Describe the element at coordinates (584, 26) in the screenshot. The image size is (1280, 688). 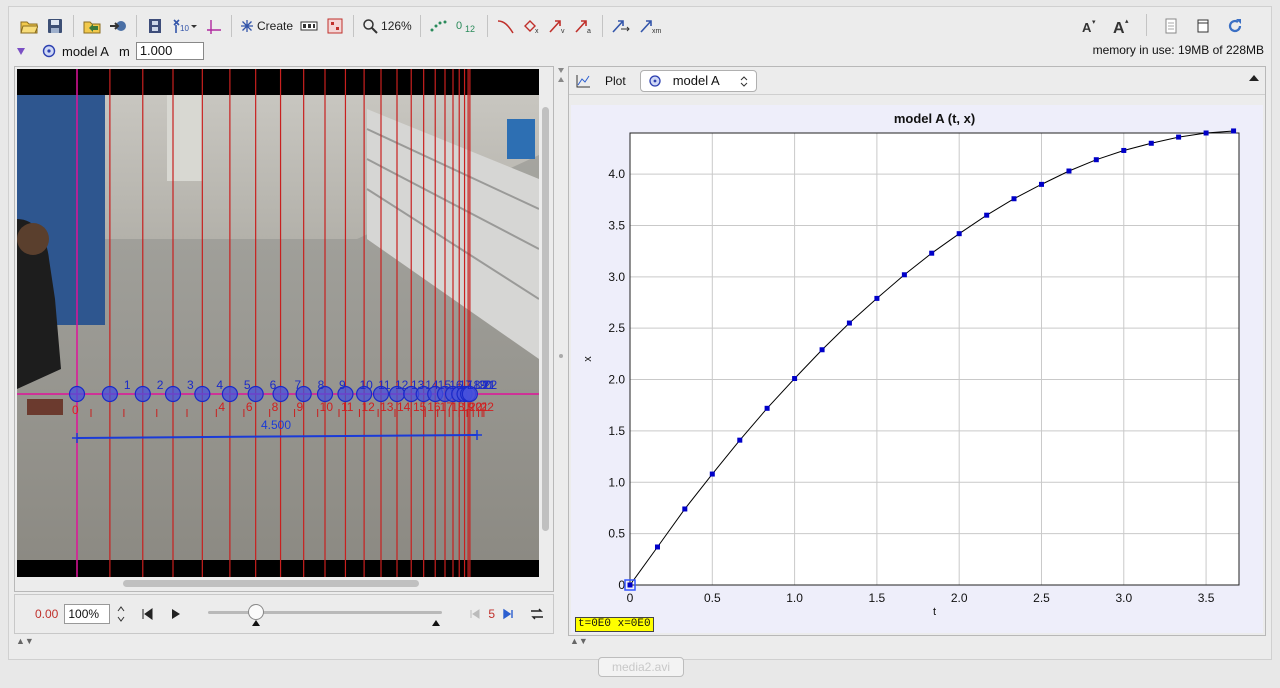
I see `acceleration-button: a` at that location.